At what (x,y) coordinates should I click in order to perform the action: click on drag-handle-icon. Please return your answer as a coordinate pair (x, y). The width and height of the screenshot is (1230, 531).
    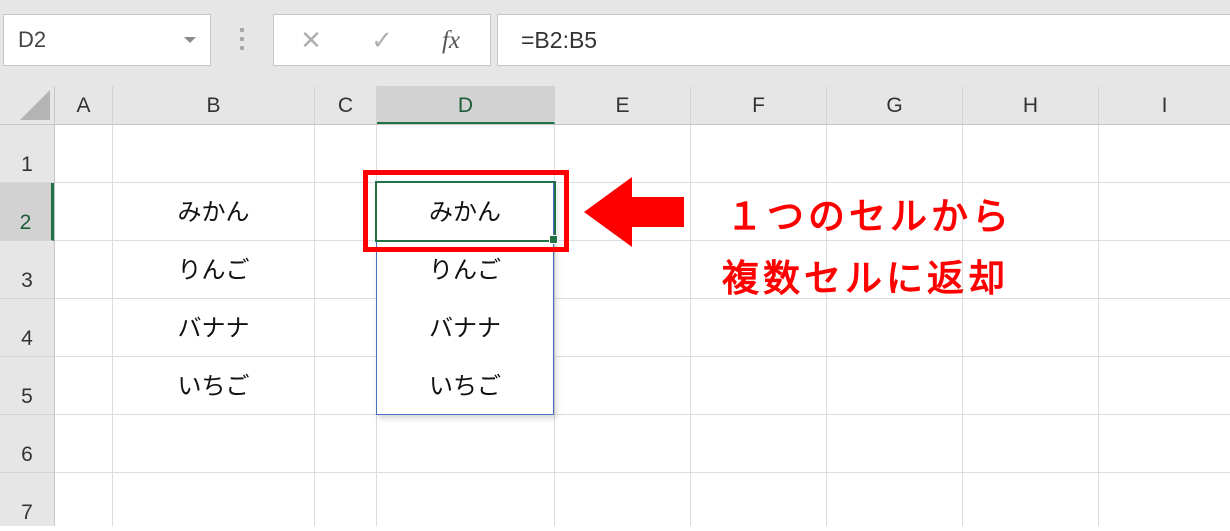
    Looking at the image, I should click on (242, 43).